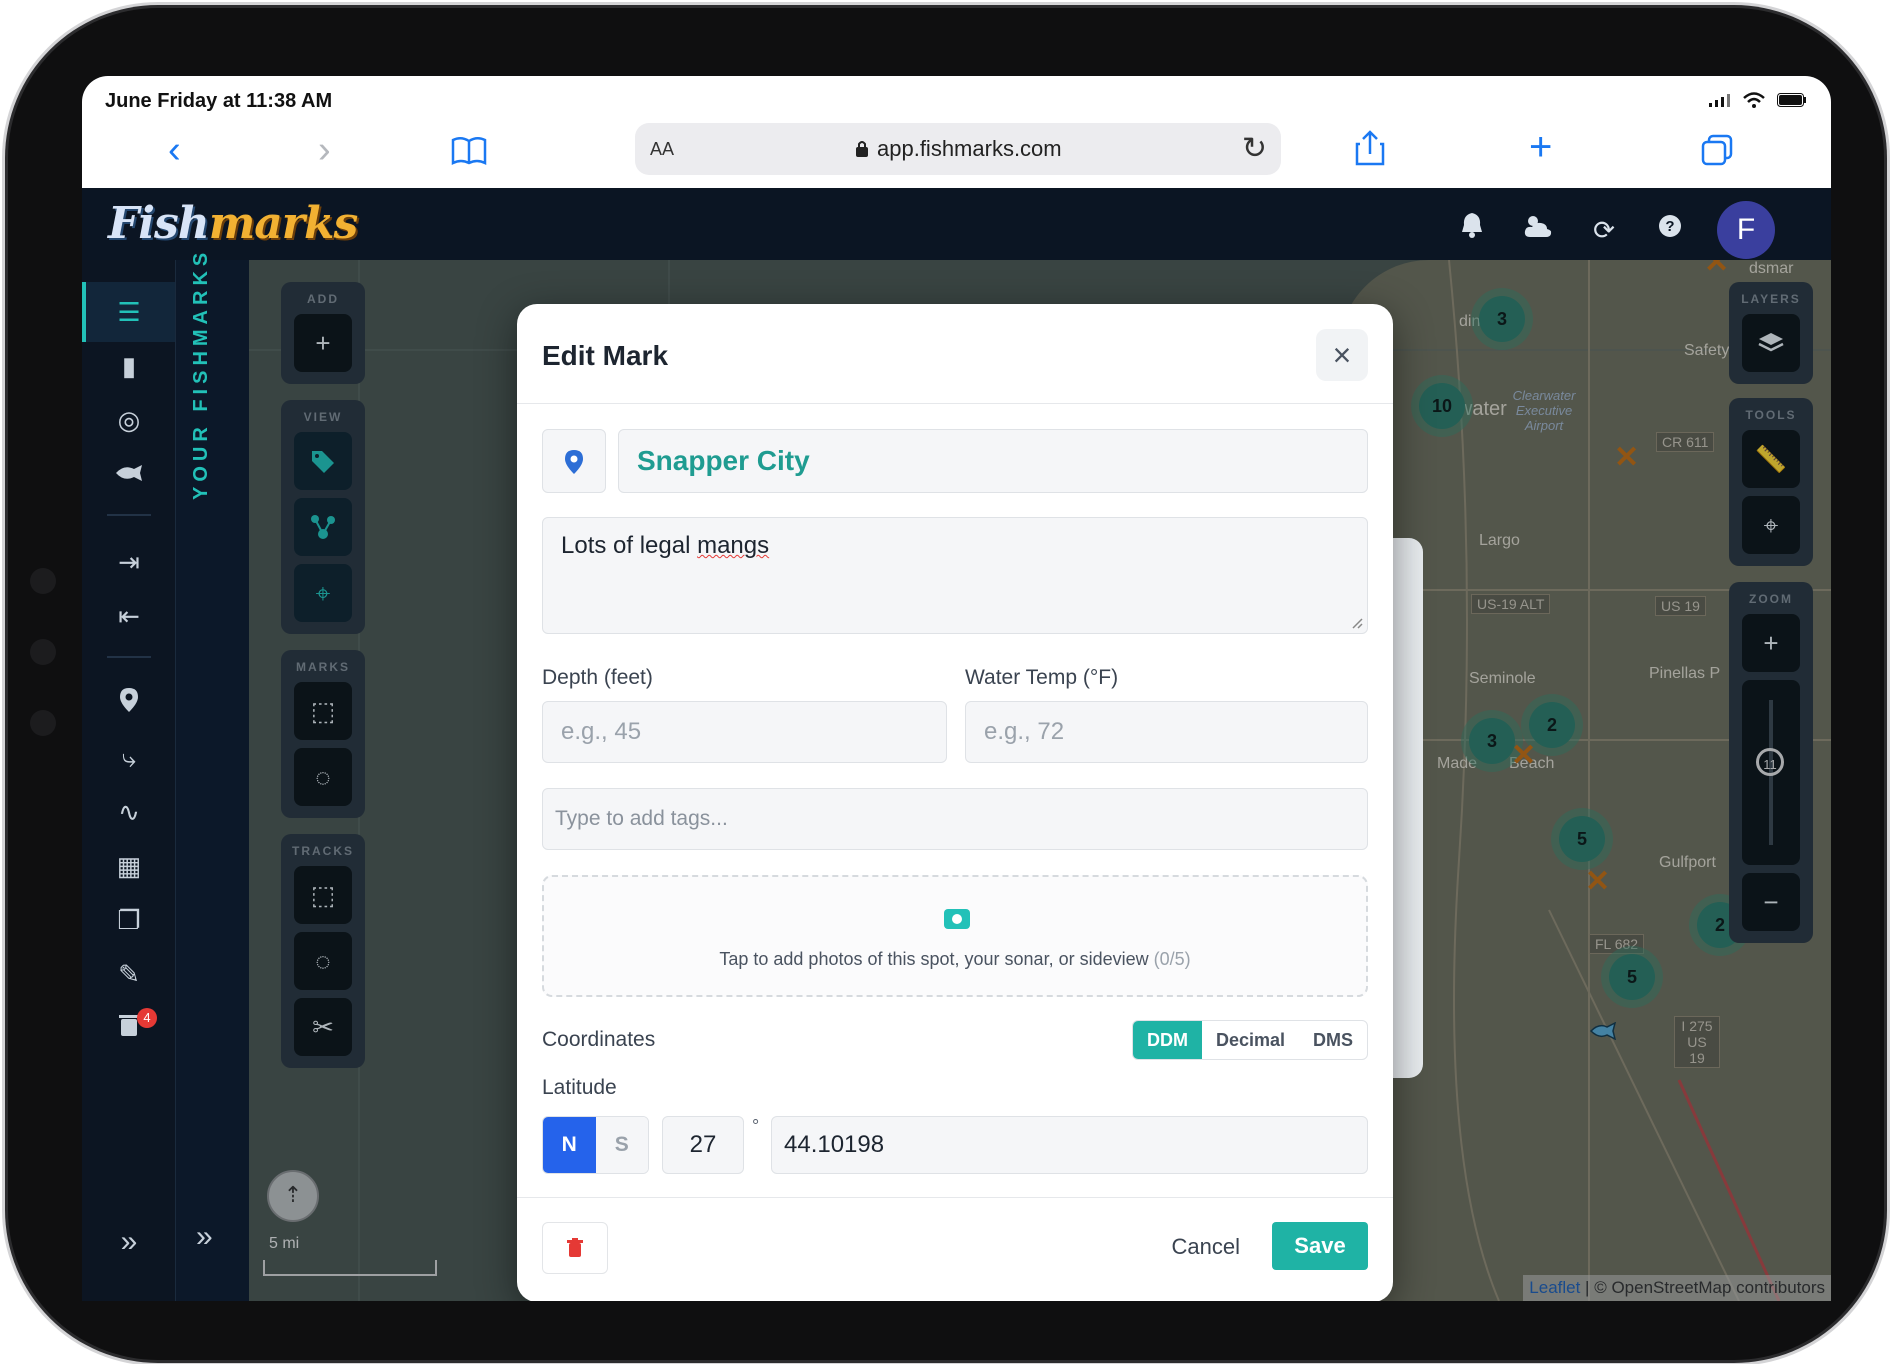 Image resolution: width=1890 pixels, height=1364 pixels. Describe the element at coordinates (129, 616) in the screenshot. I see `sidebar-item-export-icon: ⇤` at that location.